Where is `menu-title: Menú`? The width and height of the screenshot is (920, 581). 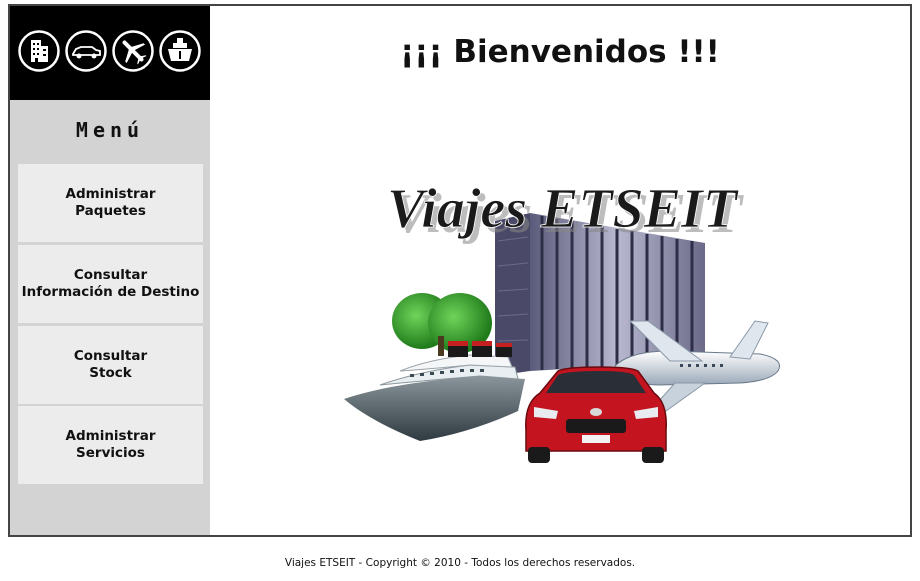
menu-title: Menú is located at coordinates (110, 130).